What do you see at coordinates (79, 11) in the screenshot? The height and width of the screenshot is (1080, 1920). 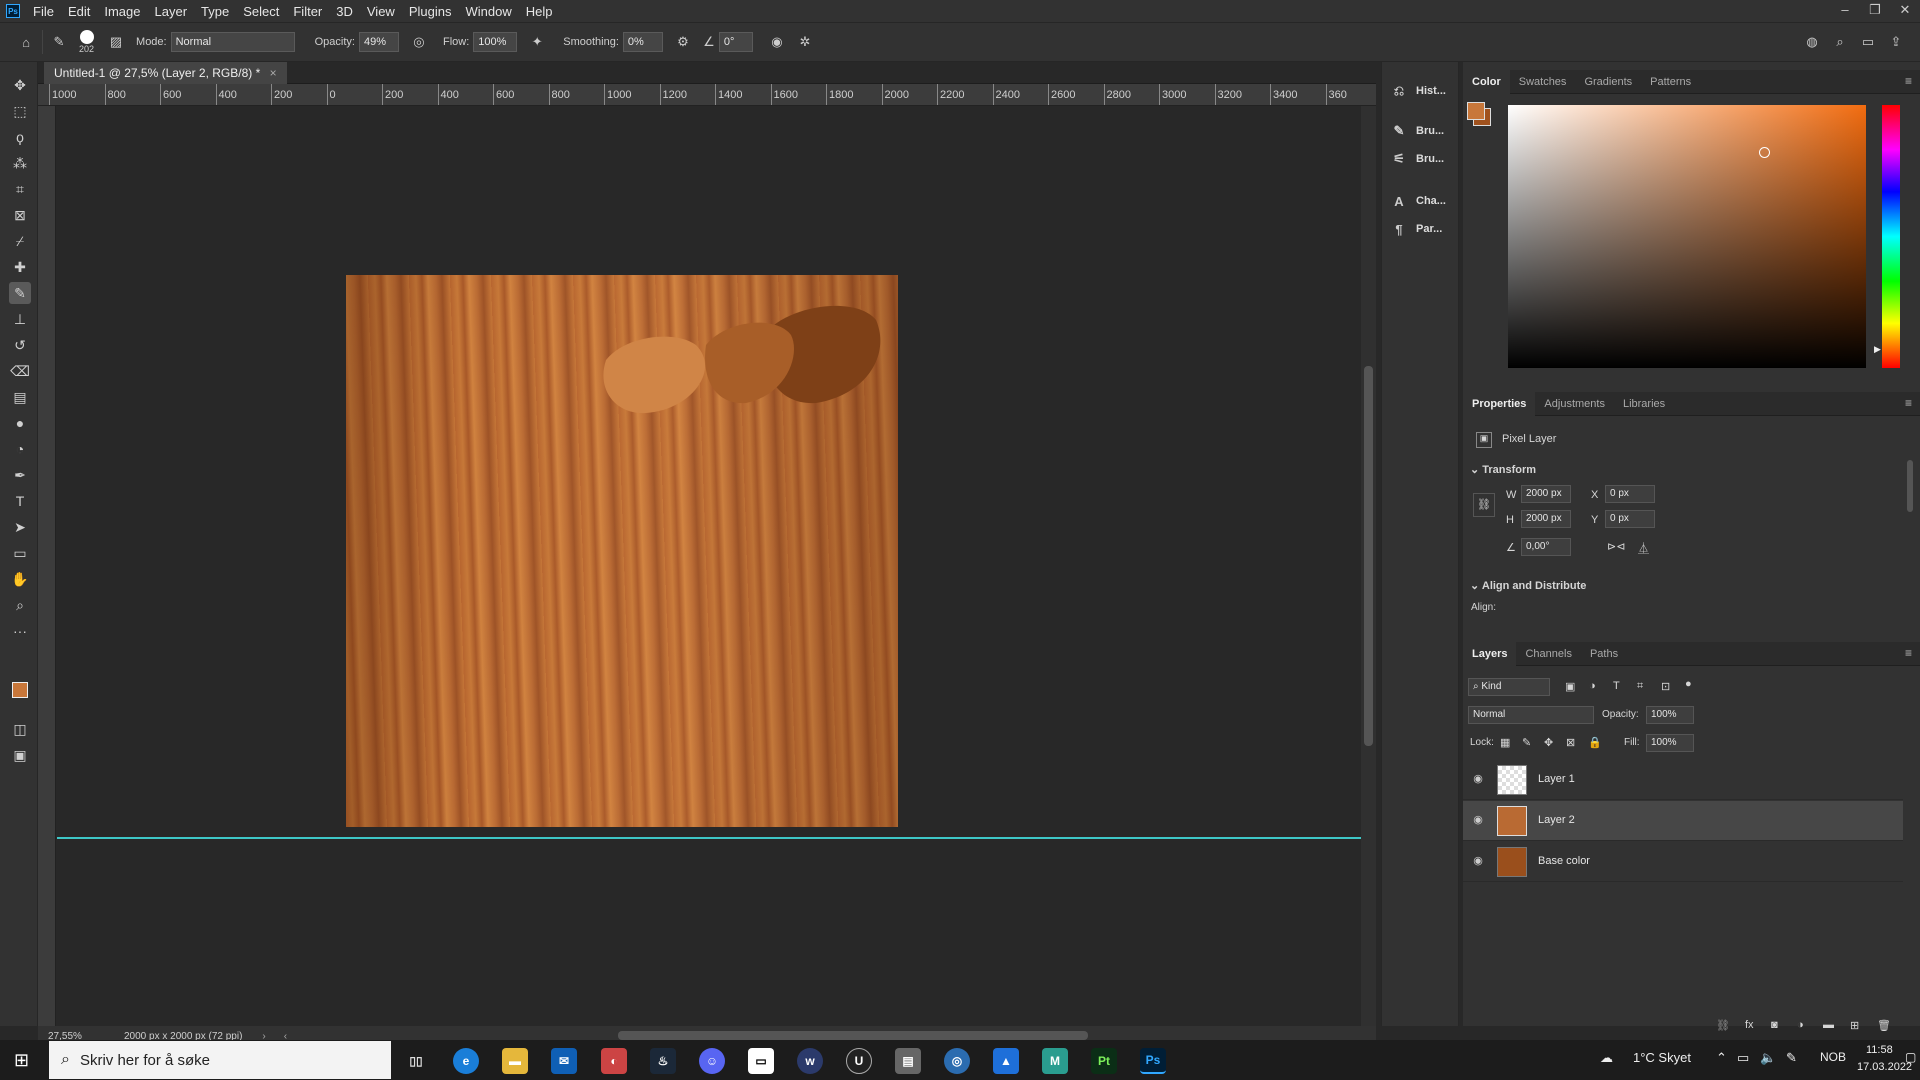 I see `menu-edit: Edit` at bounding box center [79, 11].